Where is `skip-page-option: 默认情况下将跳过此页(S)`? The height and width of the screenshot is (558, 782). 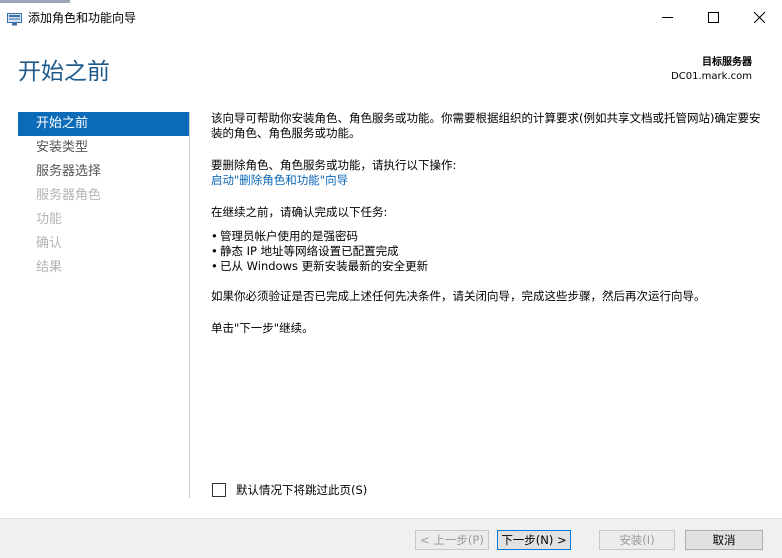 skip-page-option: 默认情况下将跳过此页(S) is located at coordinates (289, 490).